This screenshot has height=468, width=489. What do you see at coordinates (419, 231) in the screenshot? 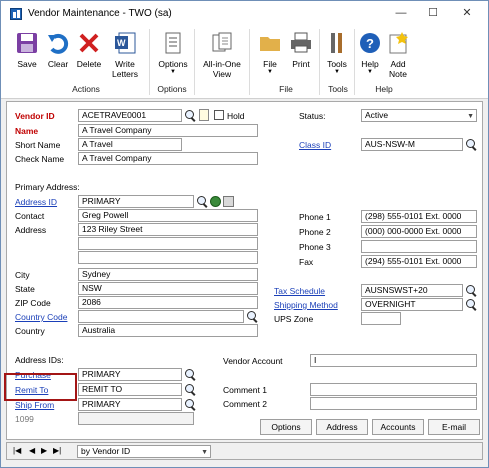
I see `phone2-field: (000) 000-0000 Ext. 0000` at bounding box center [419, 231].